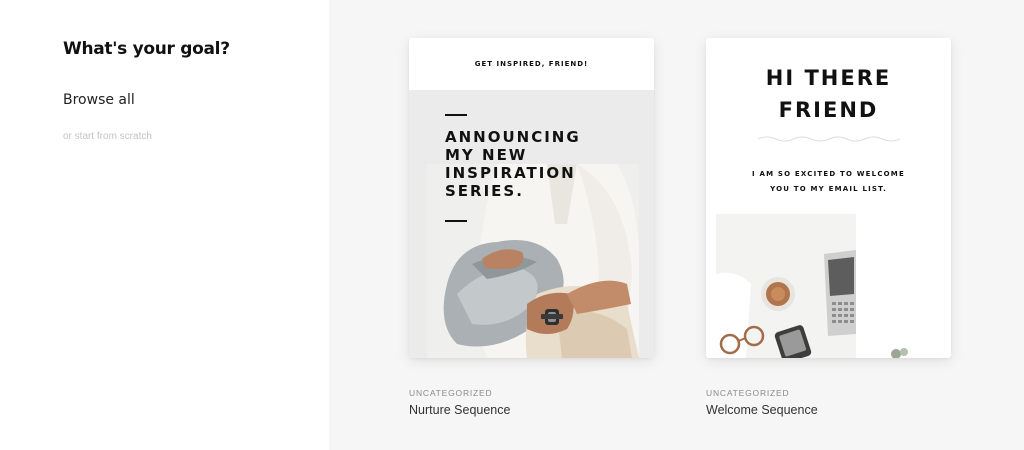  I want to click on desk-flatlay-photo, so click(822, 286).